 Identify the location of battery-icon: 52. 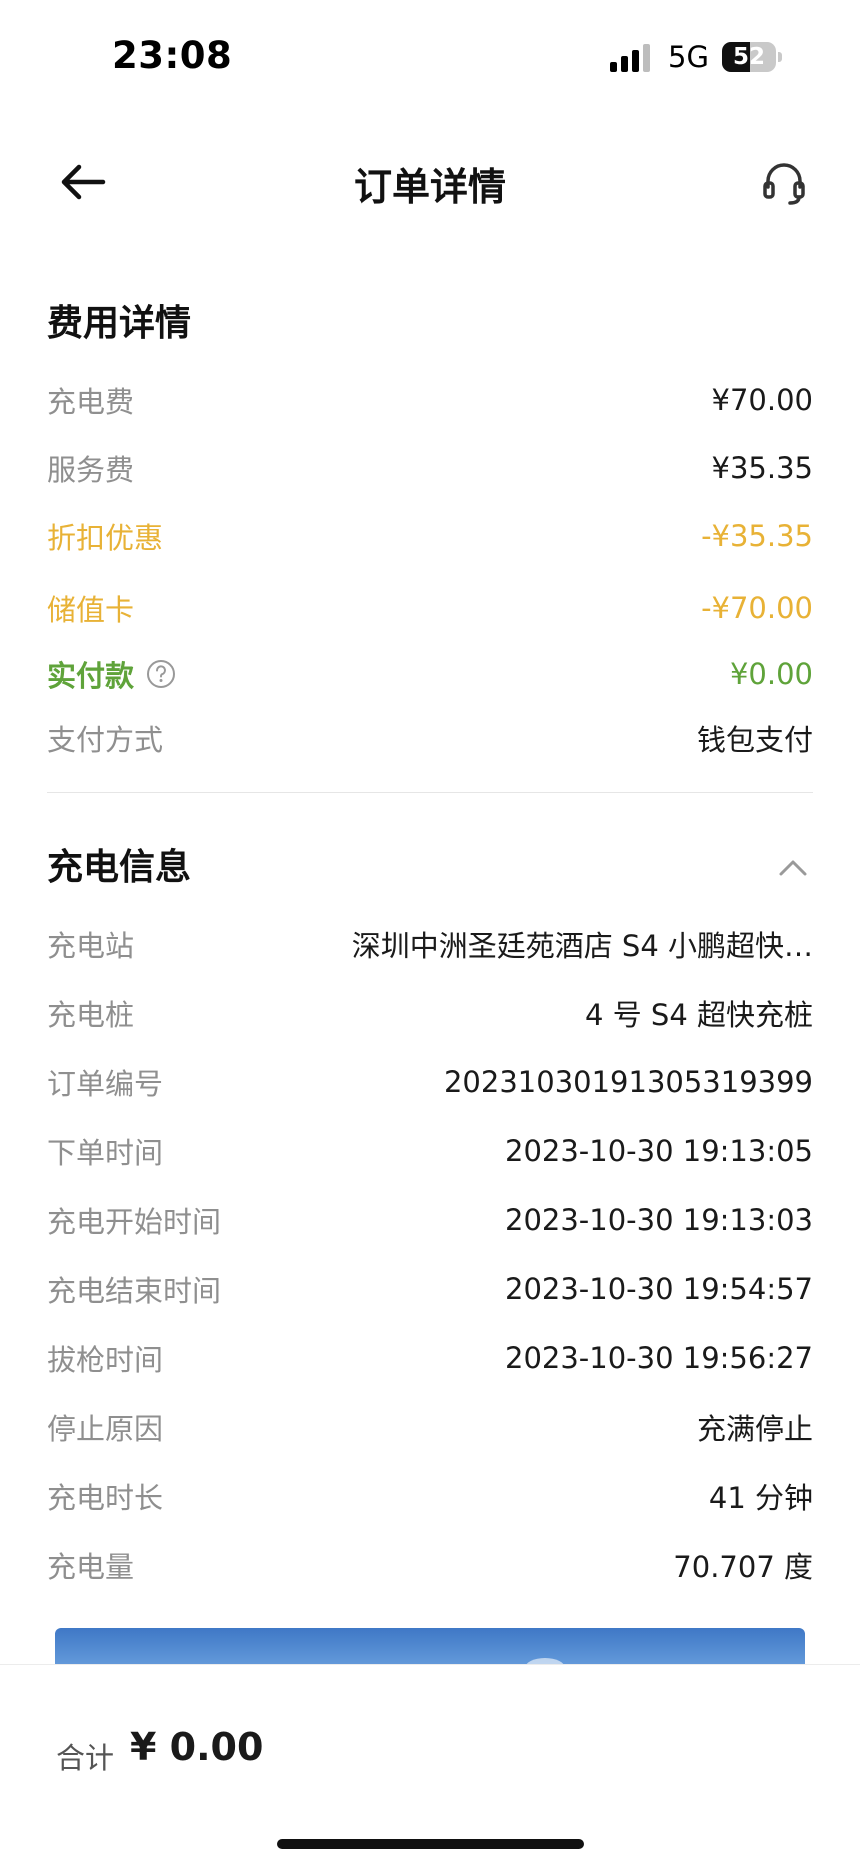
(752, 57).